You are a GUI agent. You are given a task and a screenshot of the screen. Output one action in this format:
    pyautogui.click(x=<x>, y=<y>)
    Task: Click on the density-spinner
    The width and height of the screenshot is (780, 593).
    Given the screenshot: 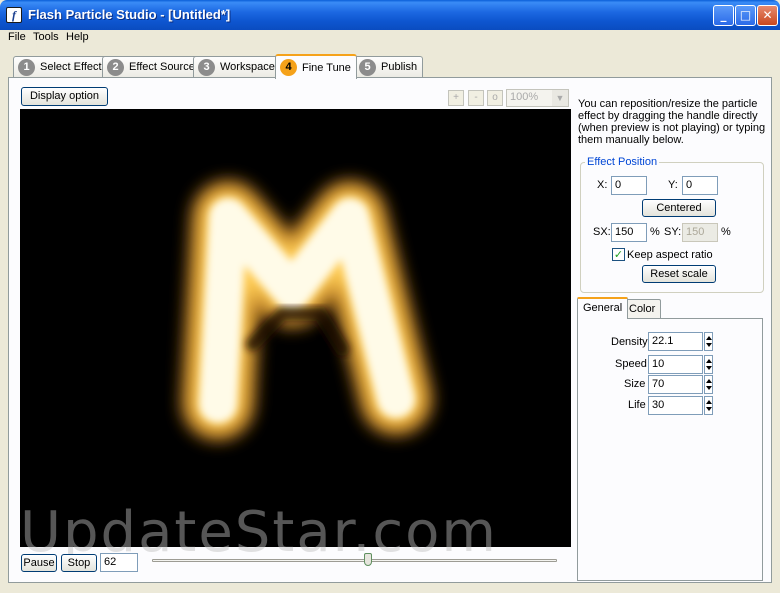 What is the action you would take?
    pyautogui.click(x=708, y=341)
    